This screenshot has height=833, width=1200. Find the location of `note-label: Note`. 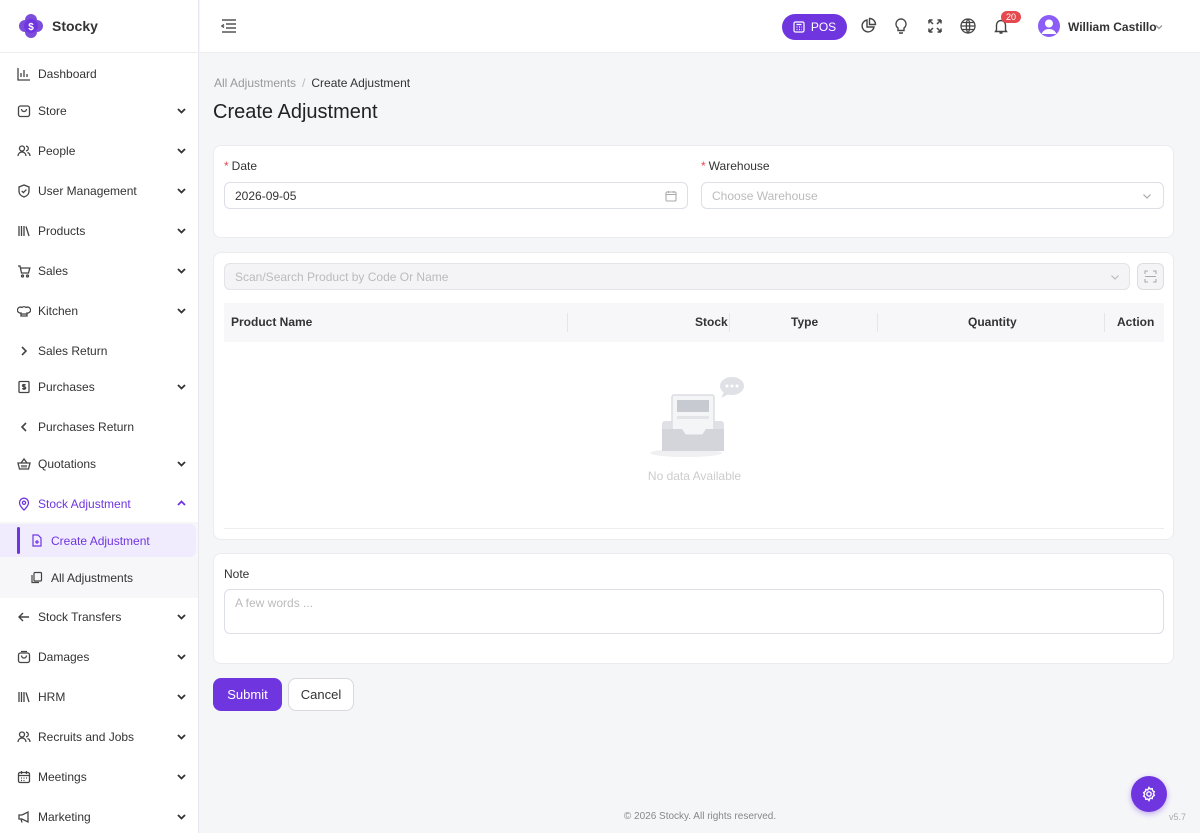

note-label: Note is located at coordinates (237, 574).